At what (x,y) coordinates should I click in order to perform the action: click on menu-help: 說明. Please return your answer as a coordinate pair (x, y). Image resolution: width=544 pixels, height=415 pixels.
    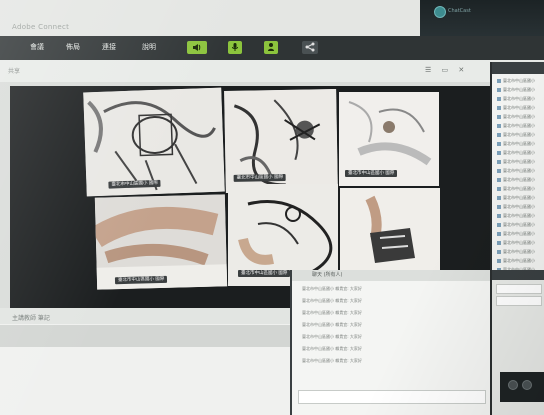
    Looking at the image, I should click on (149, 47).